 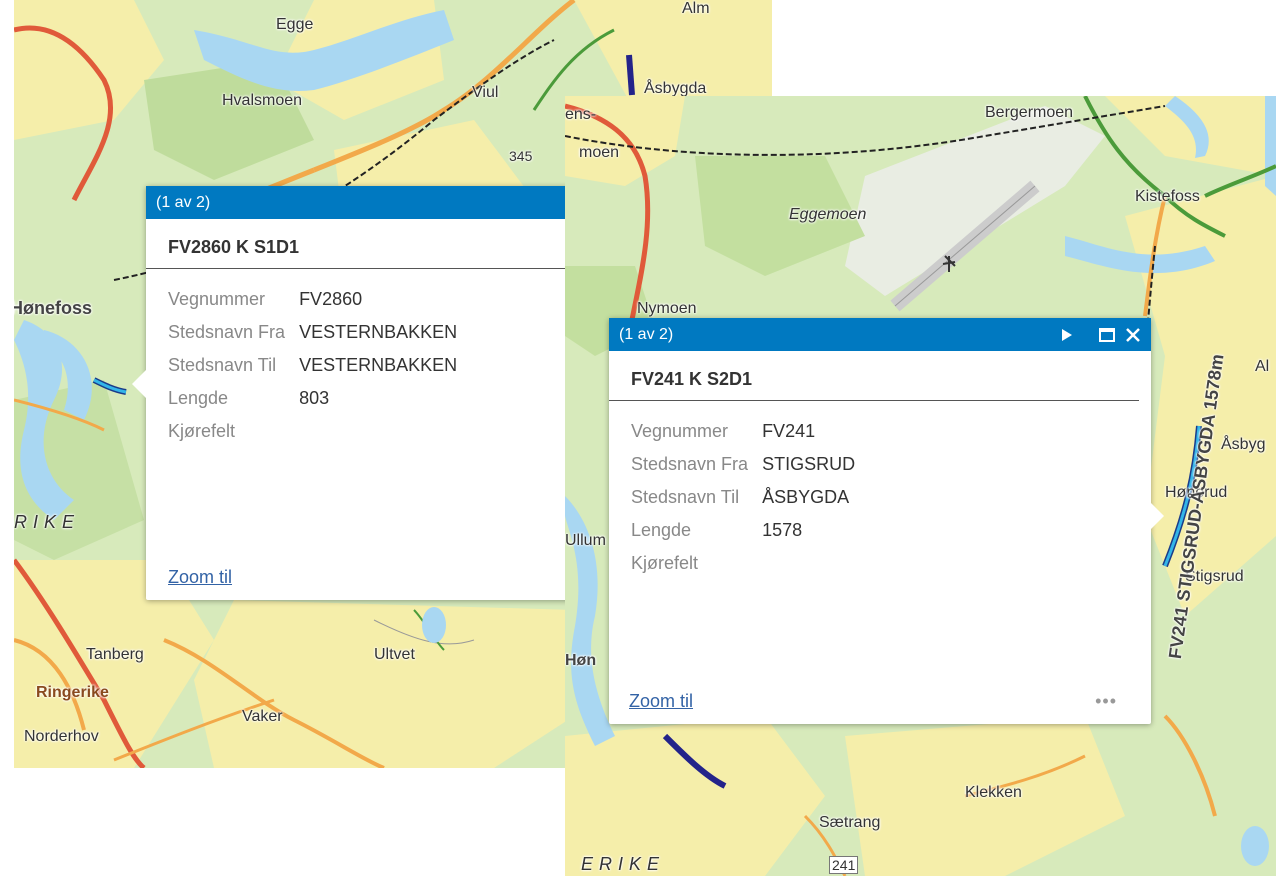 I want to click on popup-title: FV241 K S2D1, so click(x=874, y=376).